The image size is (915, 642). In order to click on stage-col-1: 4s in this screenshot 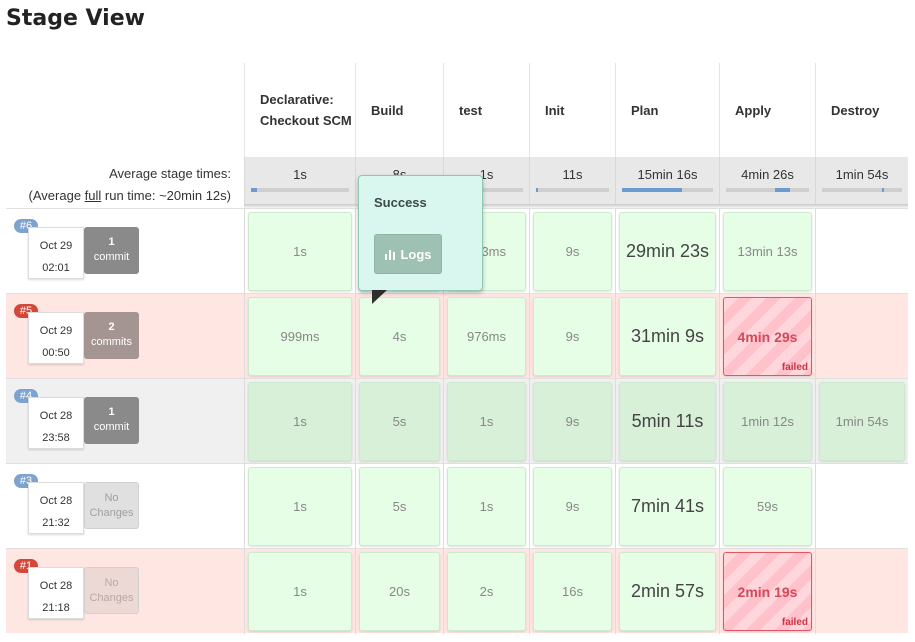, I will do `click(399, 336)`.